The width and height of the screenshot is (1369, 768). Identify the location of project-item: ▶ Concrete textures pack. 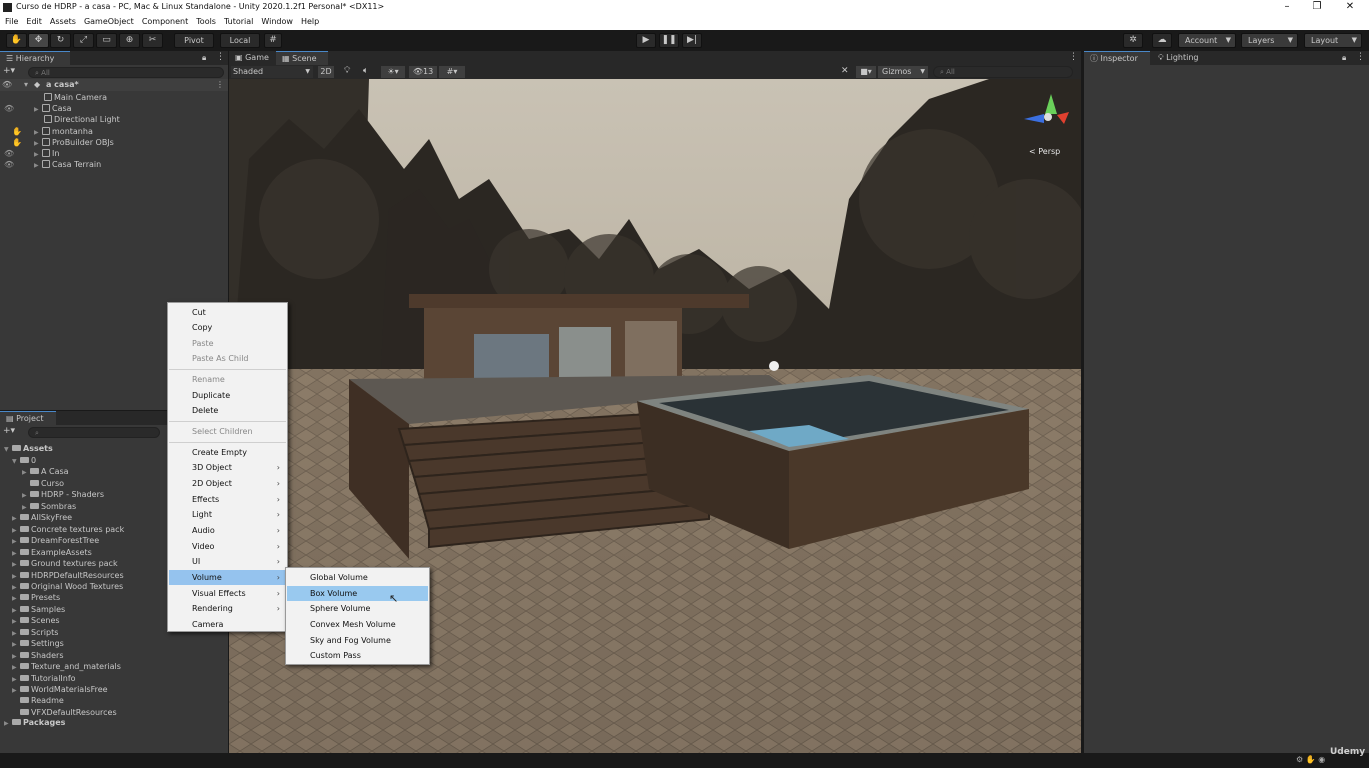
(68, 529).